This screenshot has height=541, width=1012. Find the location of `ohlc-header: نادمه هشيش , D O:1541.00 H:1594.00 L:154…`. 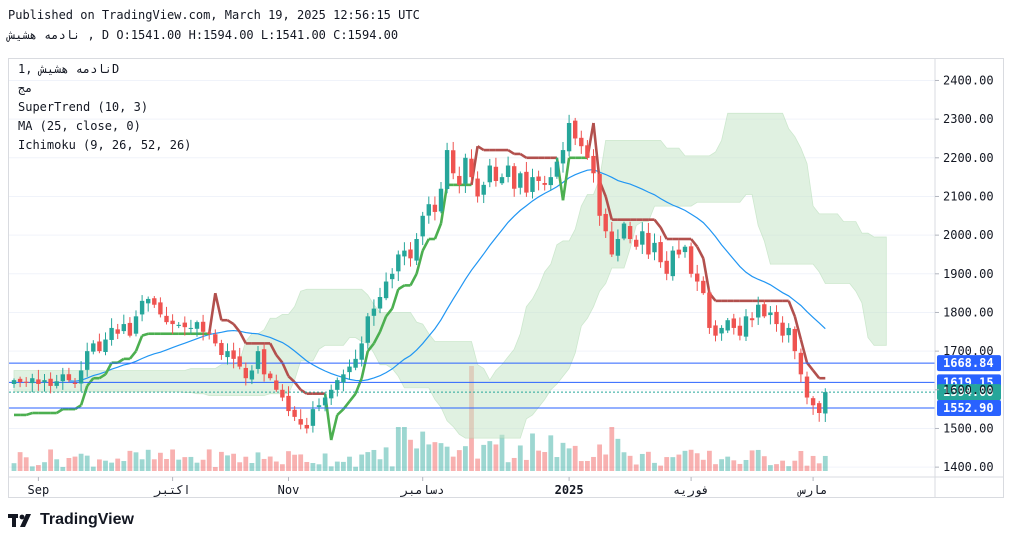

ohlc-header: نادمه هشيش , D O:1541.00 H:1594.00 L:154… is located at coordinates (203, 35).